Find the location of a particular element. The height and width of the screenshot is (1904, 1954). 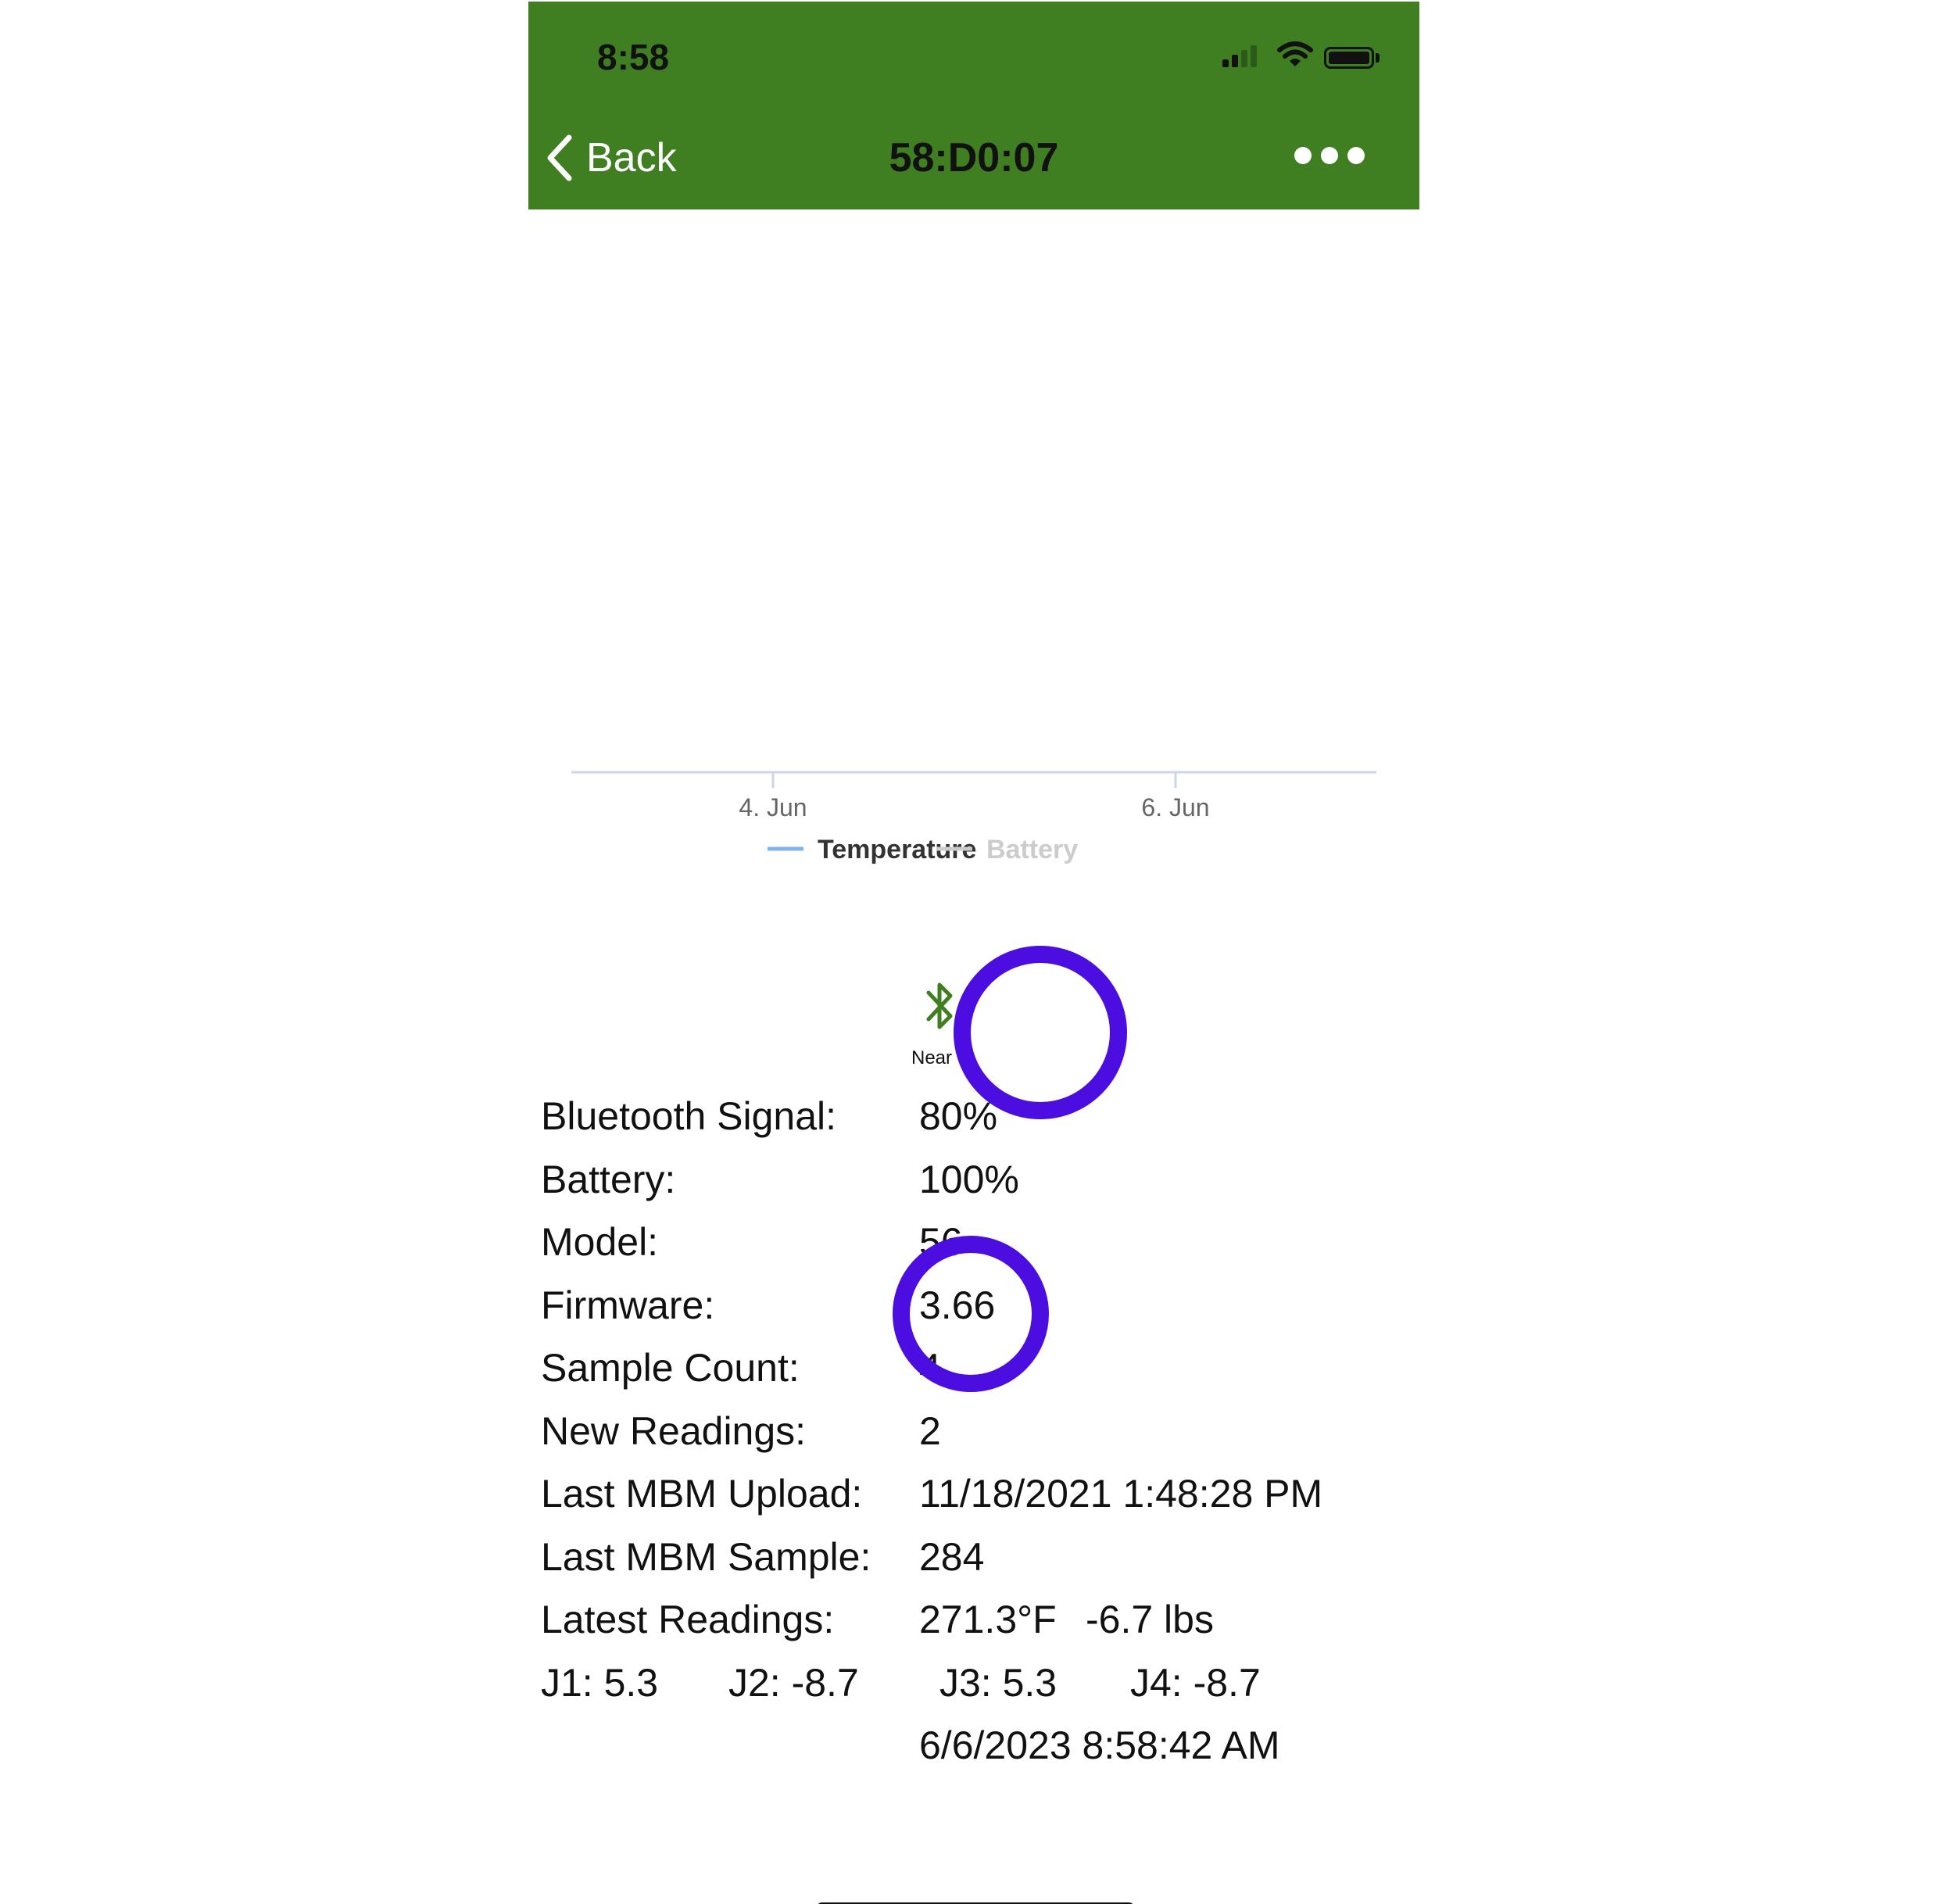

junction-value: J1: 5.3 is located at coordinates (600, 1682).